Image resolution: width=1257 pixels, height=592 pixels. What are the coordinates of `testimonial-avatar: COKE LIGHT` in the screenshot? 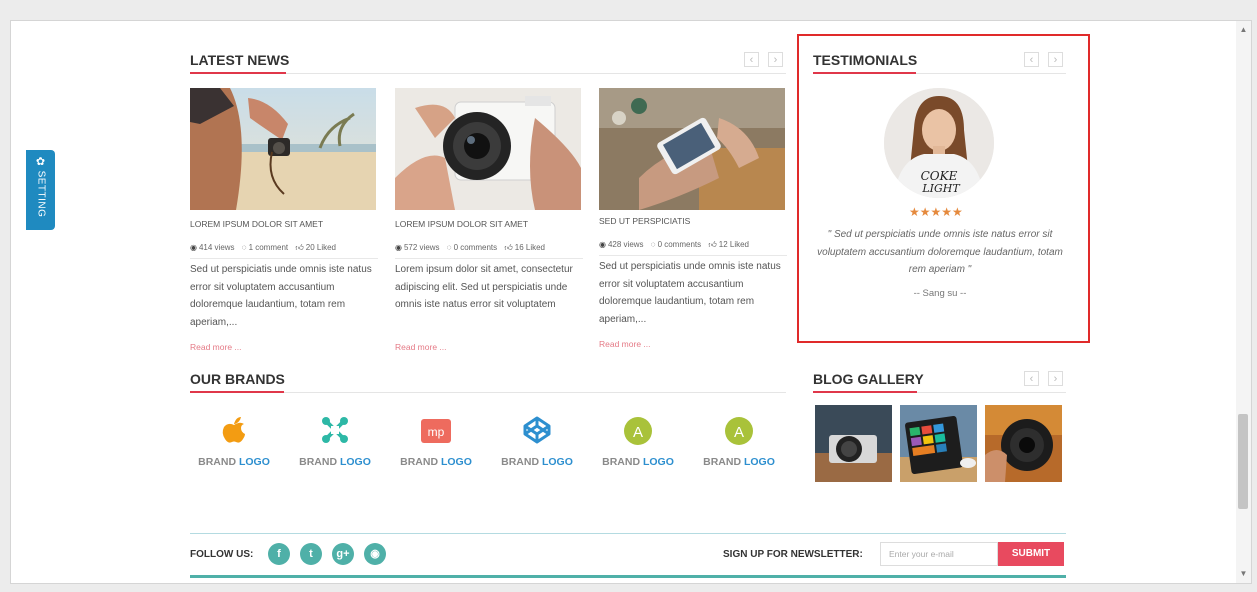 It's located at (939, 143).